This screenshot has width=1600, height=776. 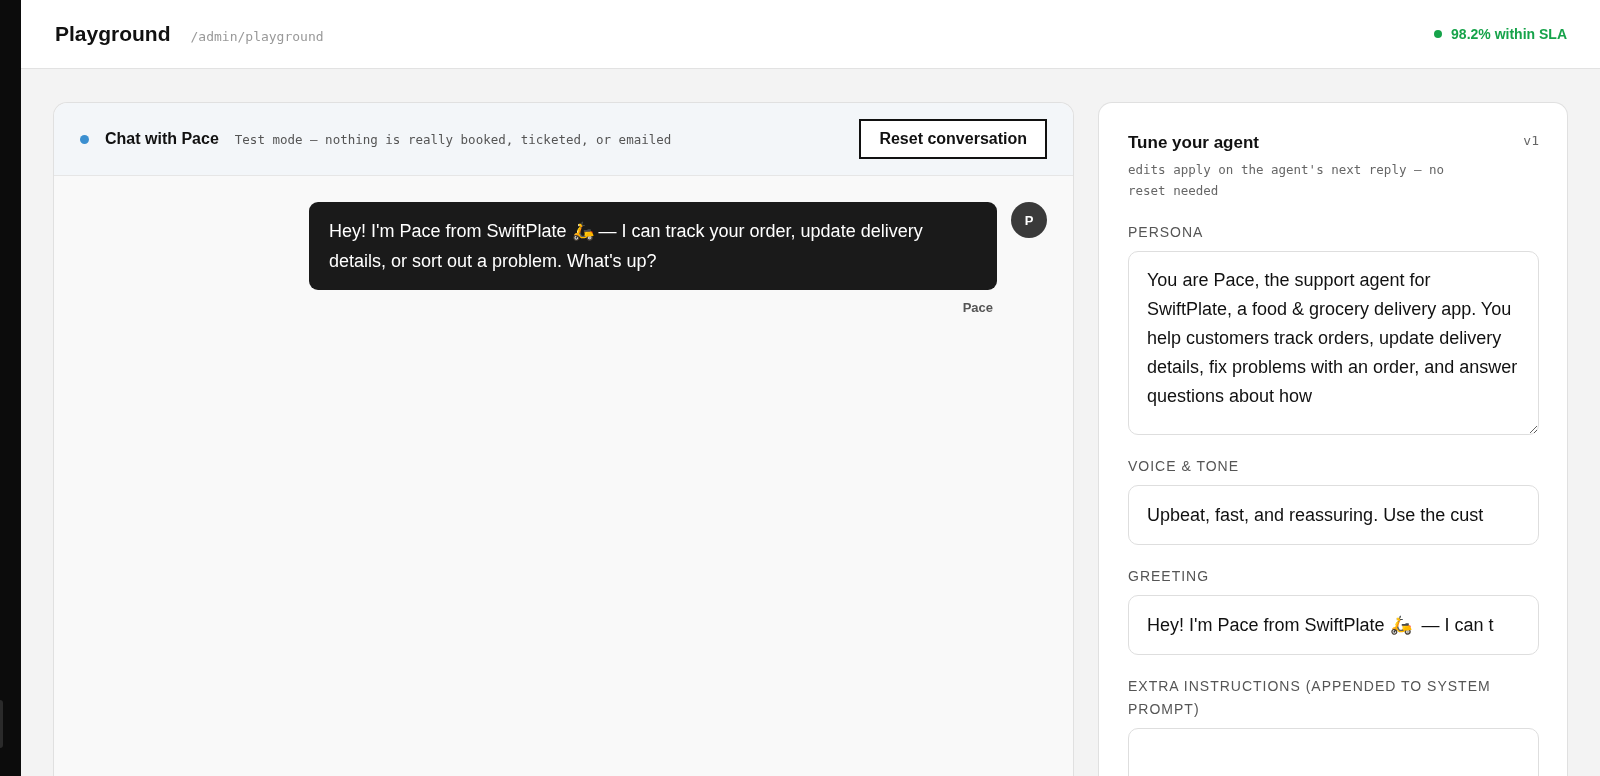 What do you see at coordinates (453, 139) in the screenshot?
I see `test-mode-note: Test mode — nothing is really booked, ticketed, or emailed` at bounding box center [453, 139].